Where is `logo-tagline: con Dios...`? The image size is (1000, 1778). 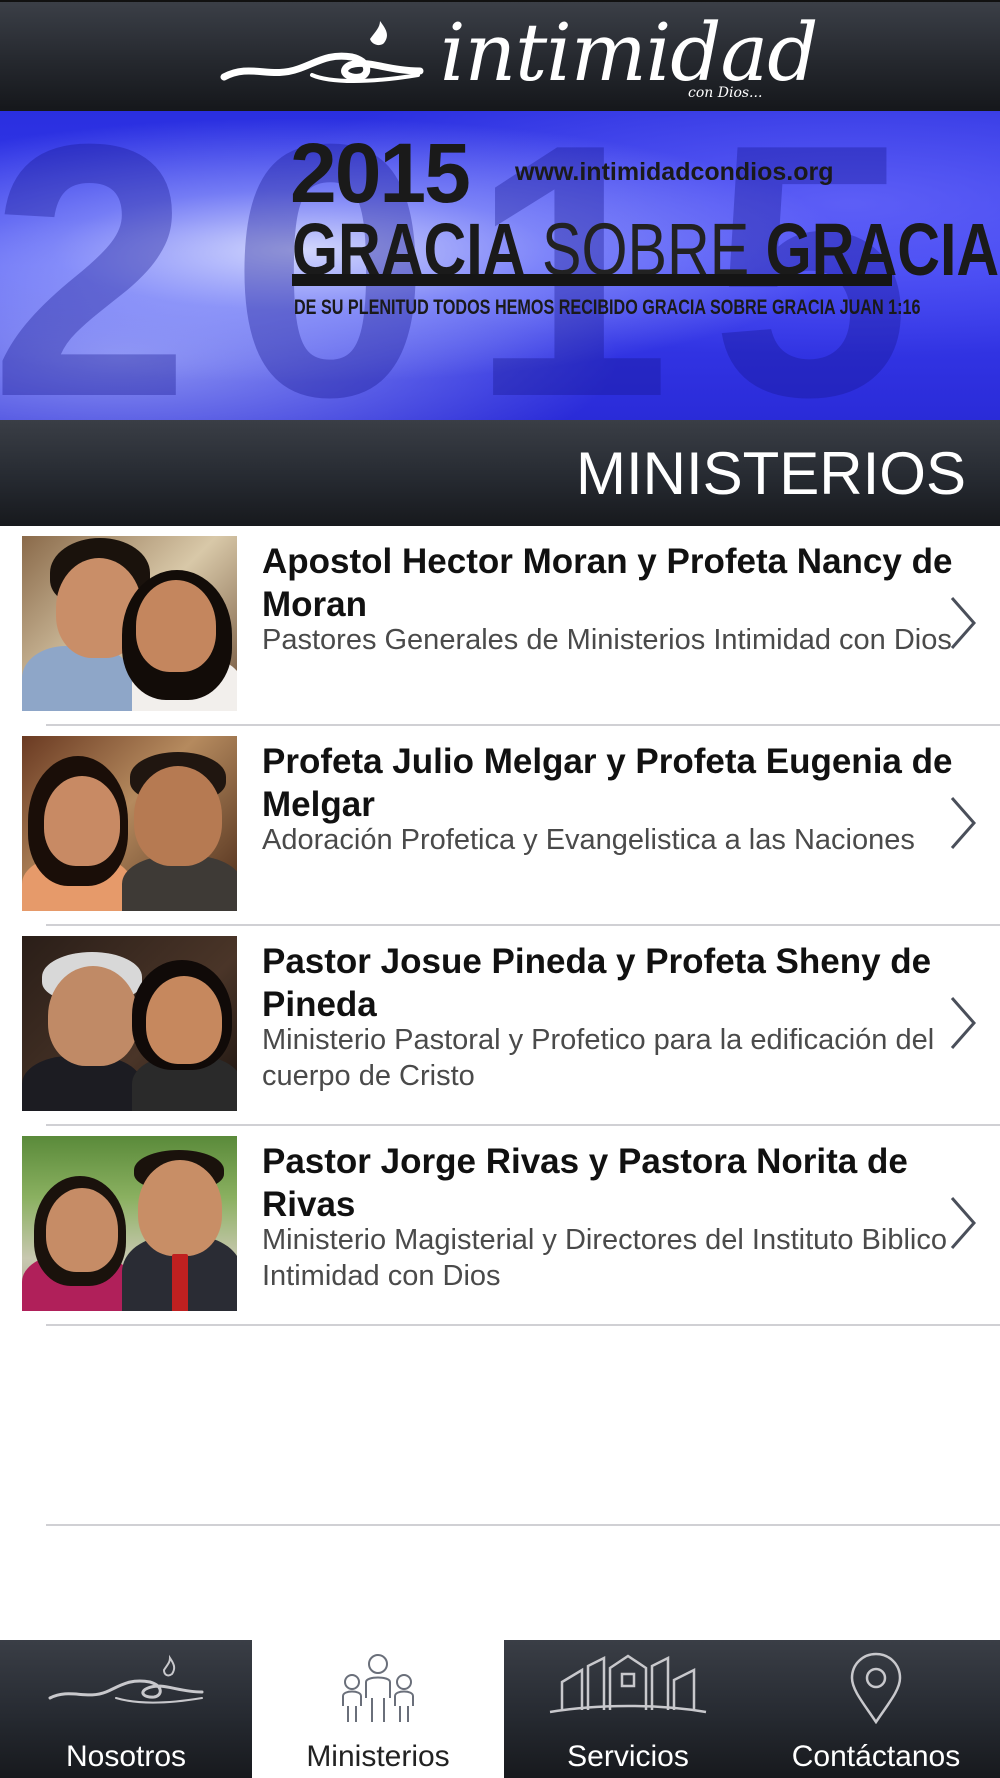 logo-tagline: con Dios... is located at coordinates (725, 92).